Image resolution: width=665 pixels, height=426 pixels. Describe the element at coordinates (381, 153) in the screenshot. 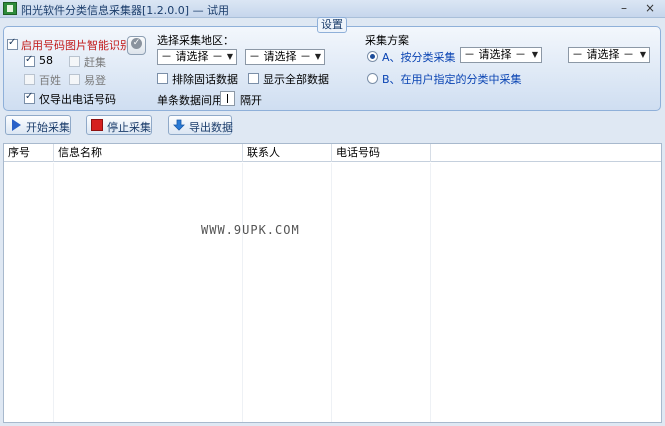

I see `column-header-phone: 电话号码` at that location.